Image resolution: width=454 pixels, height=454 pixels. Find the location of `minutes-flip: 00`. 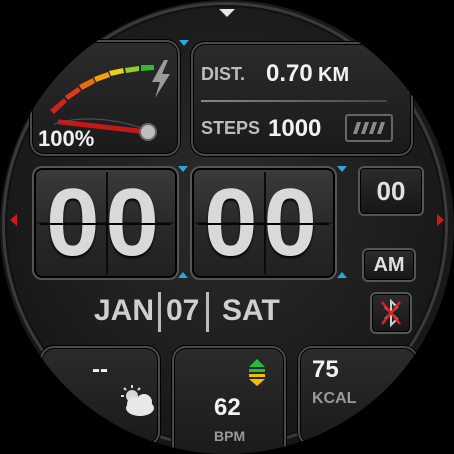

minutes-flip: 00 is located at coordinates (263, 223).